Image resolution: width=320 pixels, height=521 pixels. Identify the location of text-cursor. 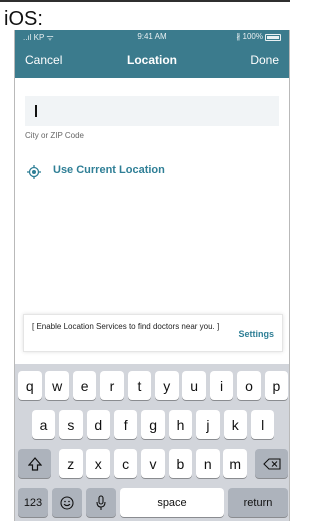
(36, 111).